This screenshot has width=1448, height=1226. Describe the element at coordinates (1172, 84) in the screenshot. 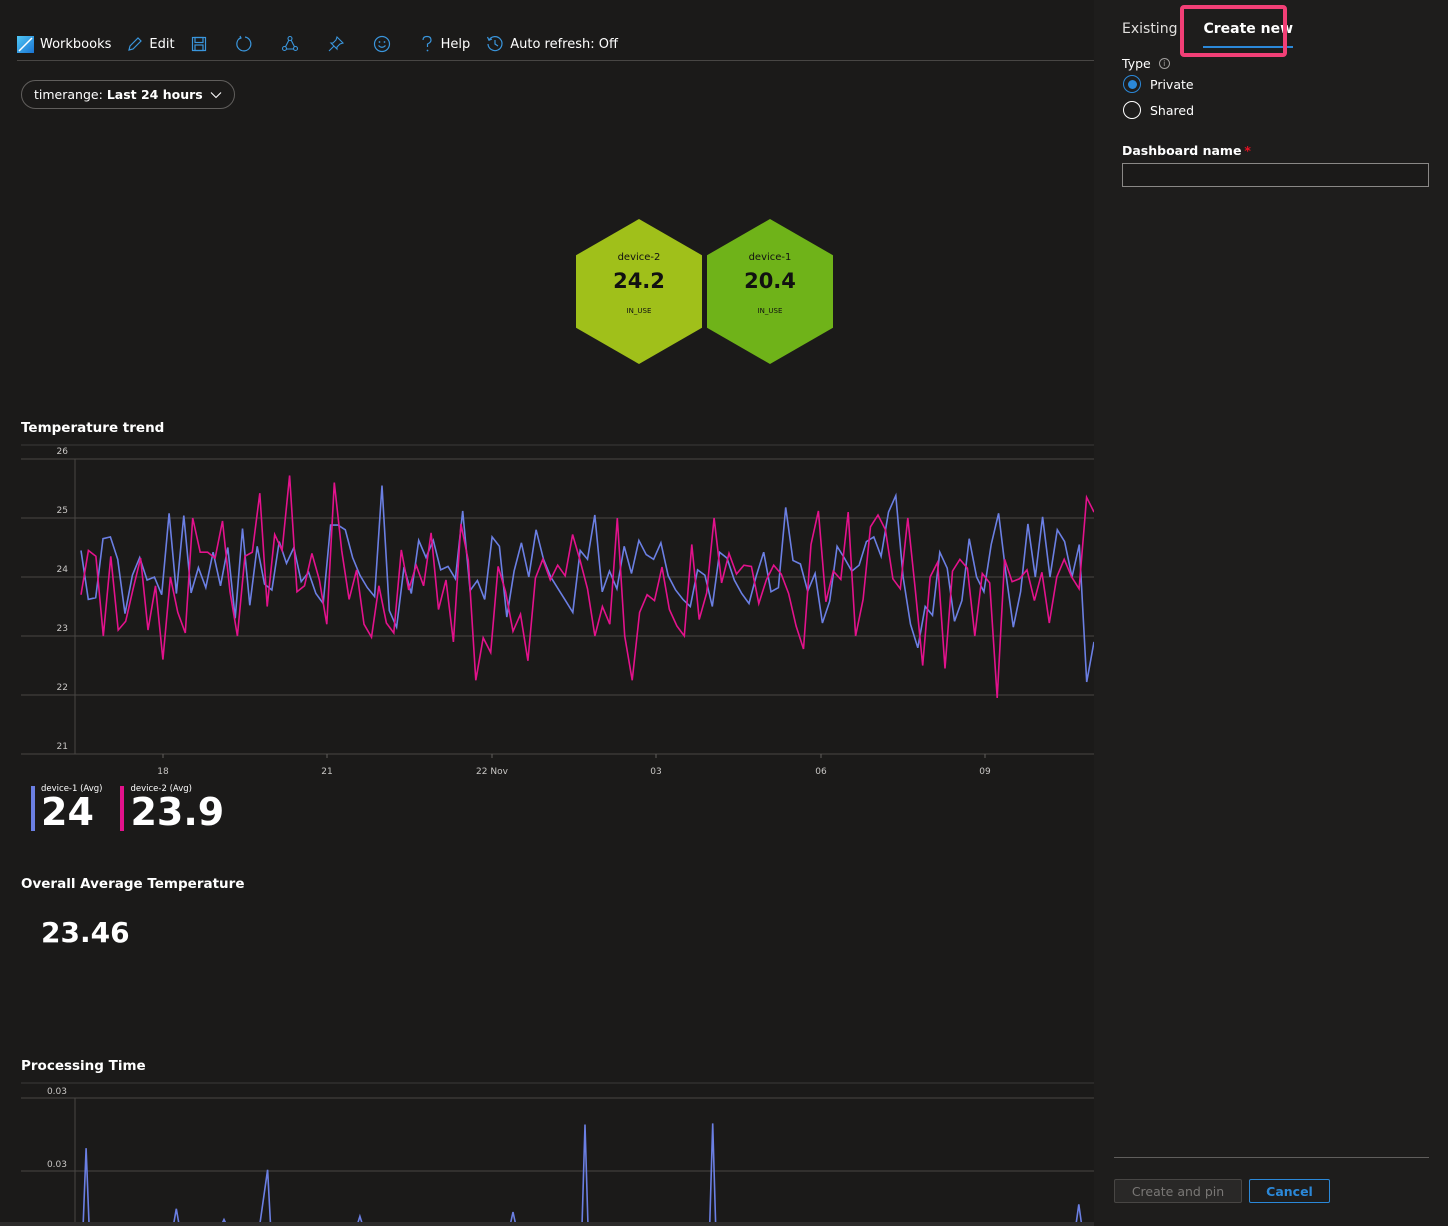

I see `radio-label: Private` at that location.